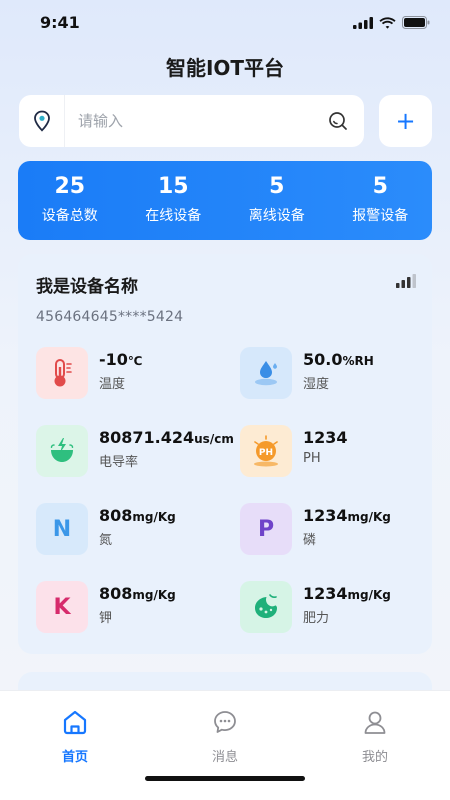  Describe the element at coordinates (312, 458) in the screenshot. I see `ph-label: PH` at that location.